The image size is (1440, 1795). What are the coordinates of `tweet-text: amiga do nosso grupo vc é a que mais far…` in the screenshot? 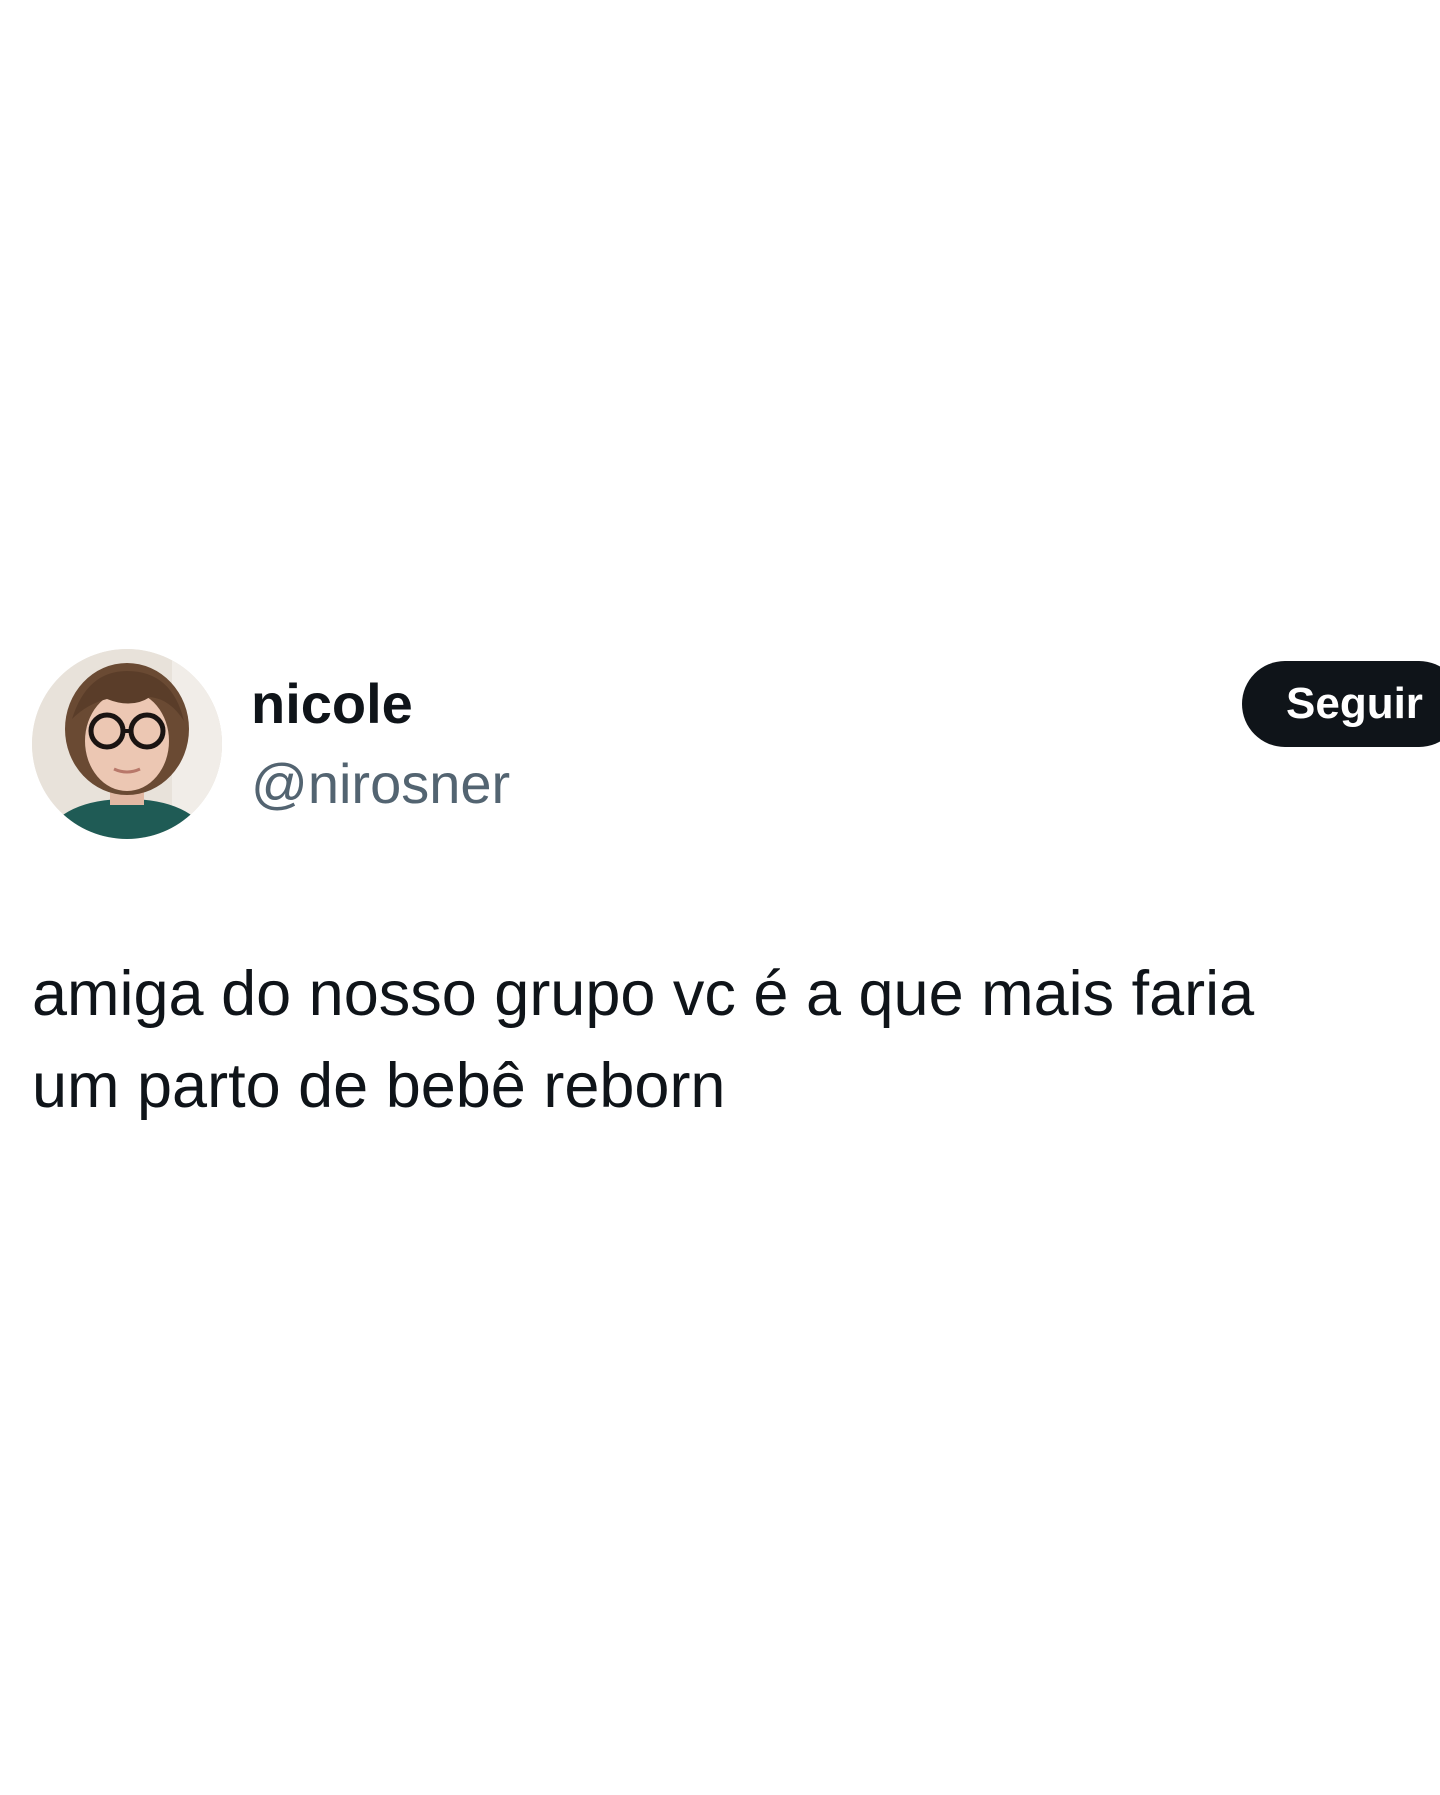 It's located at (722, 1040).